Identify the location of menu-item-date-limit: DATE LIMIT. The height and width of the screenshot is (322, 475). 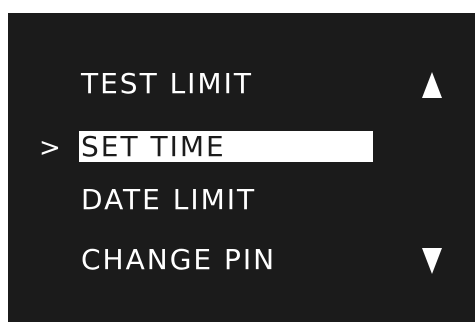
(168, 200).